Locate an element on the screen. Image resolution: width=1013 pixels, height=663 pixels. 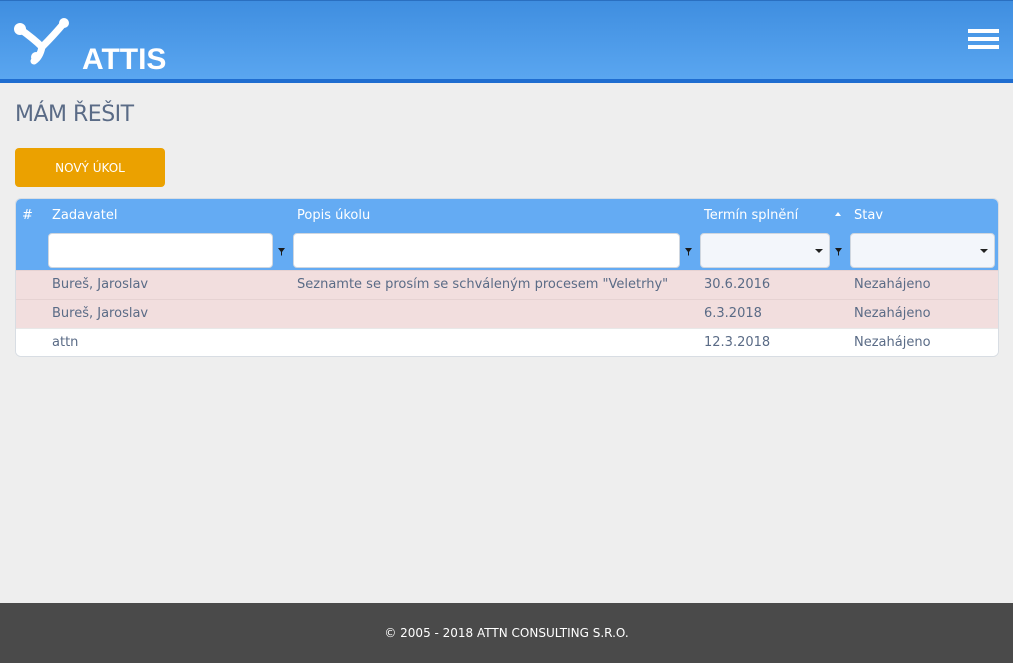
column-header-index: # is located at coordinates (27, 215).